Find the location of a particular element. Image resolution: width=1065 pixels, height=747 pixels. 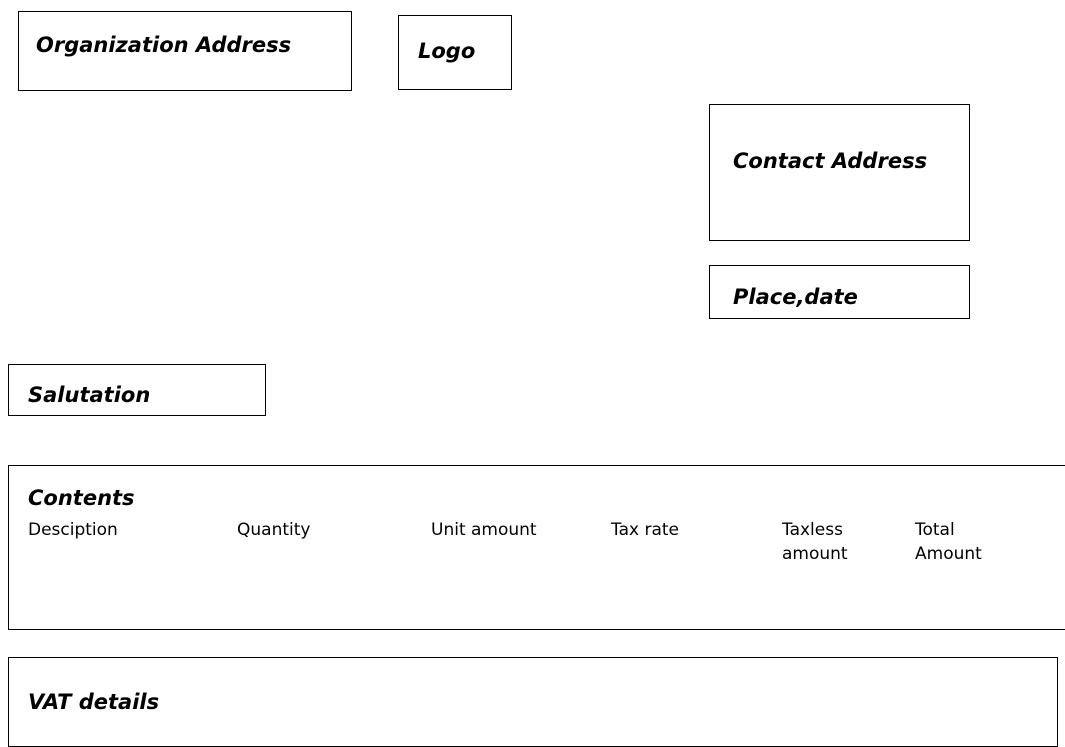

column-header-description: Desciption is located at coordinates (73, 531).